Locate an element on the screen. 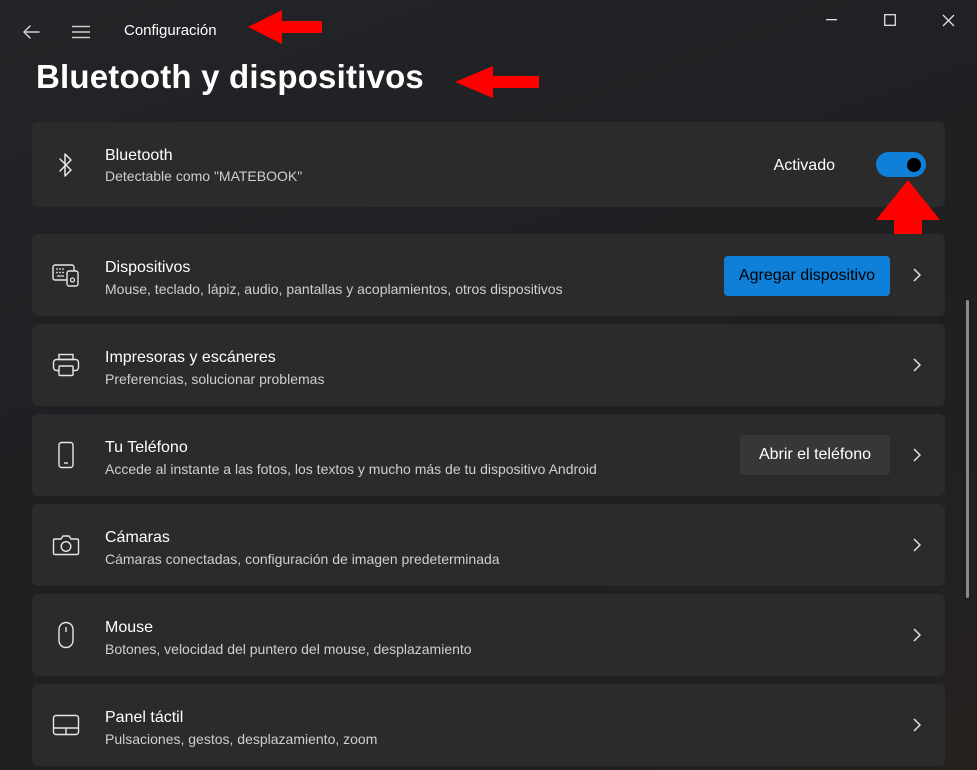  hamburger-menu-icon is located at coordinates (81, 32).